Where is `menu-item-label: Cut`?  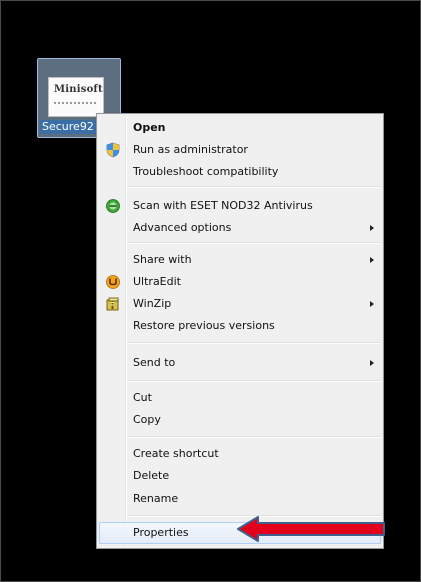
menu-item-label: Cut is located at coordinates (142, 397).